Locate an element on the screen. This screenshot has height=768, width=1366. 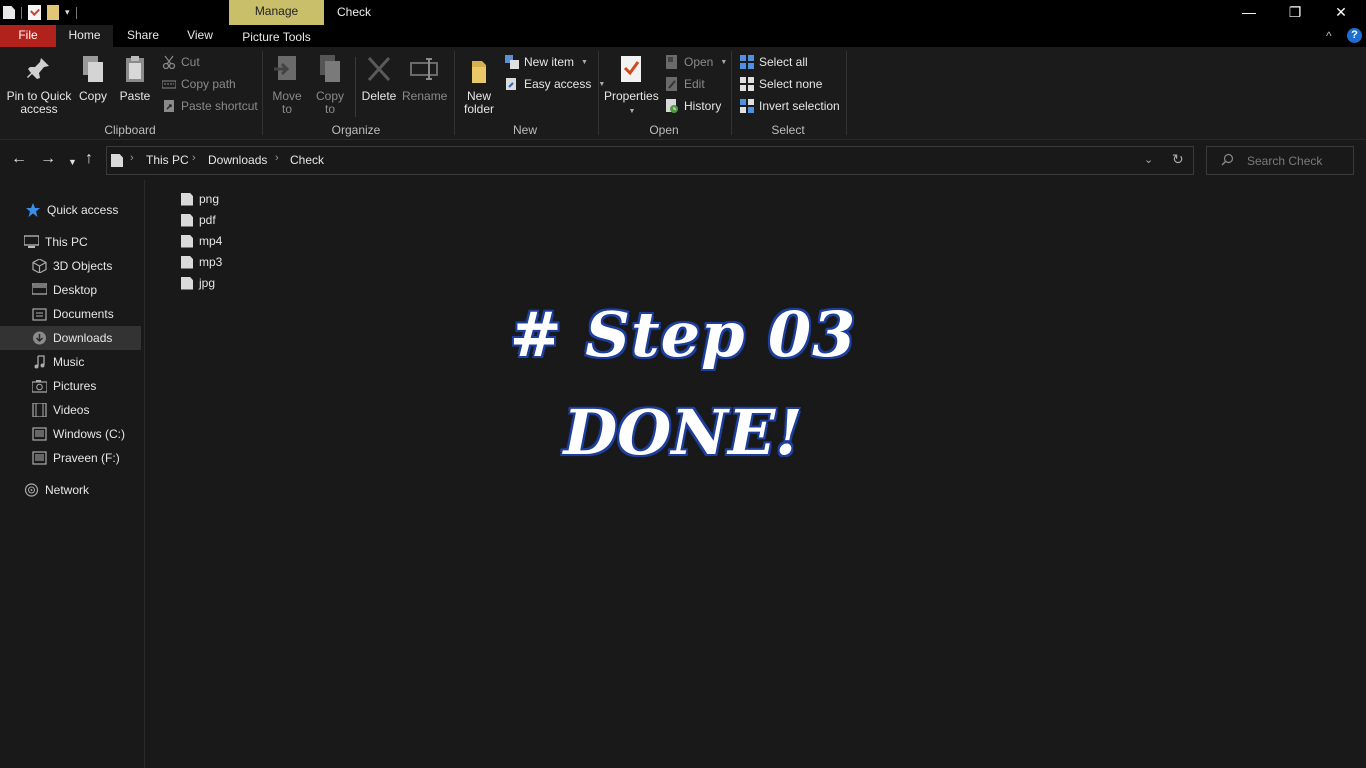
document-icon is located at coordinates (9, 12).